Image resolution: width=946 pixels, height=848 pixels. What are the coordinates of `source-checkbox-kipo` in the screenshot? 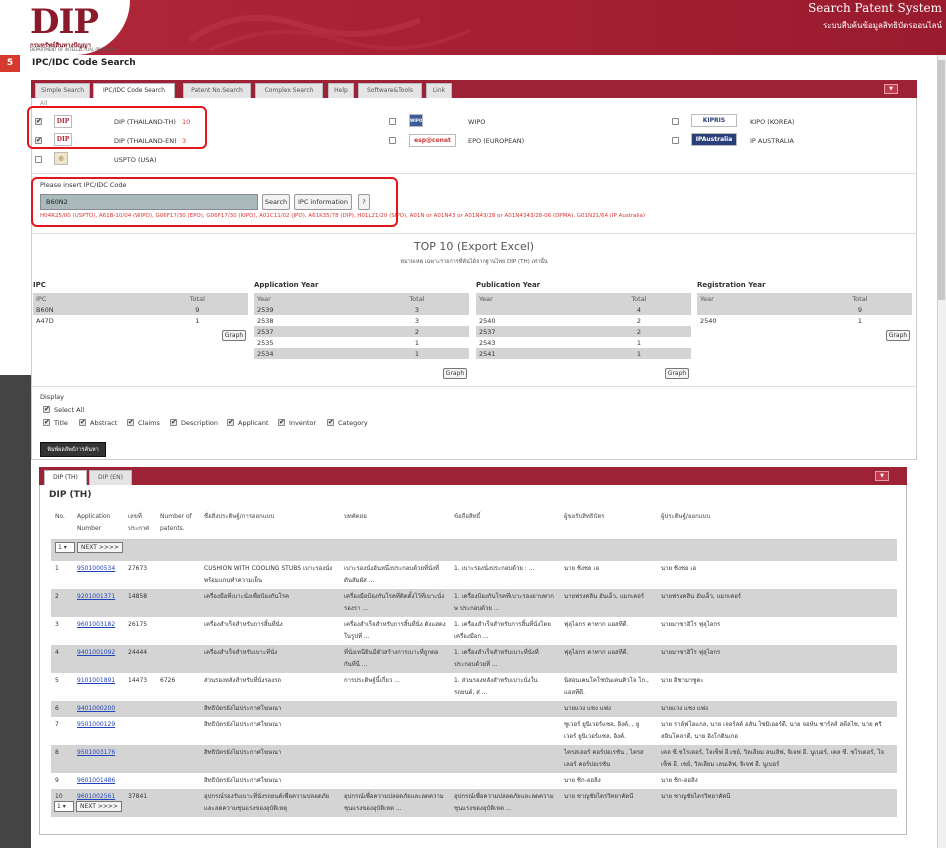 It's located at (675, 121).